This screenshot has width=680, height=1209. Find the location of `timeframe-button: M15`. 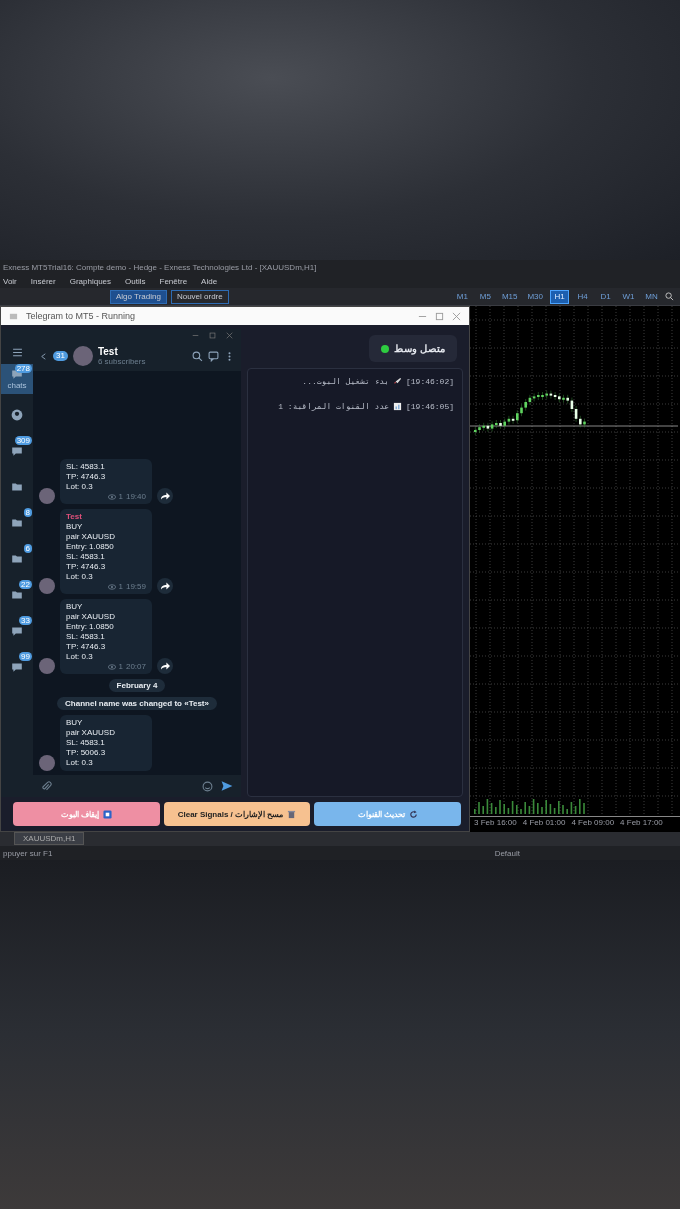

timeframe-button: M15 is located at coordinates (509, 296).